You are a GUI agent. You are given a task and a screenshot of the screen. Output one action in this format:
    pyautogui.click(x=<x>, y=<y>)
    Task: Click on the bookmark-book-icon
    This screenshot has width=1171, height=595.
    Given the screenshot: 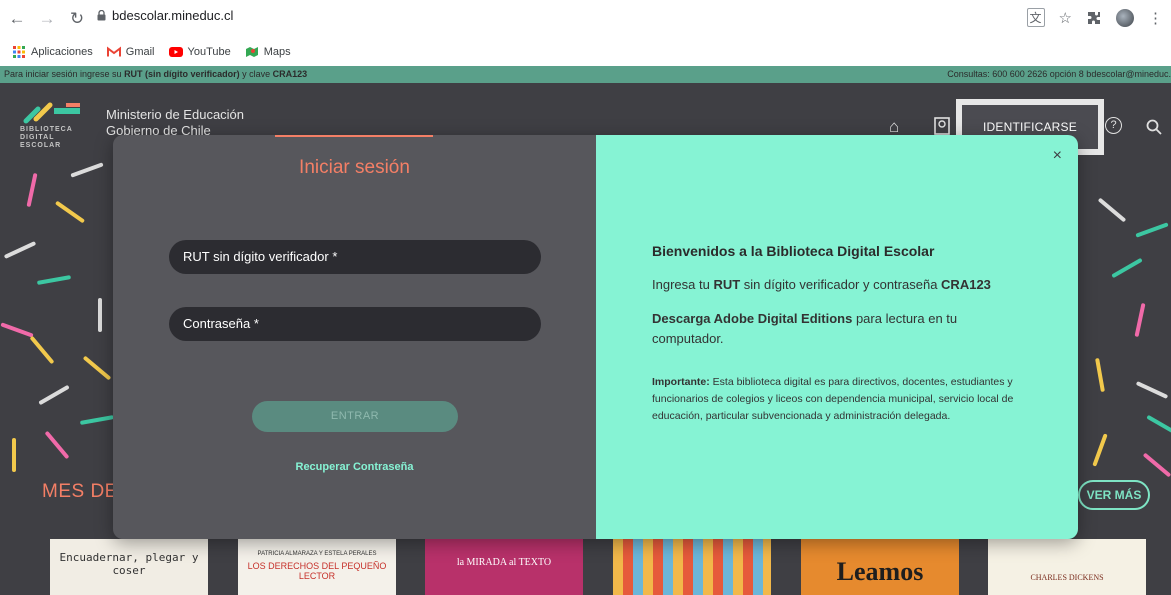 What is the action you would take?
    pyautogui.click(x=942, y=126)
    